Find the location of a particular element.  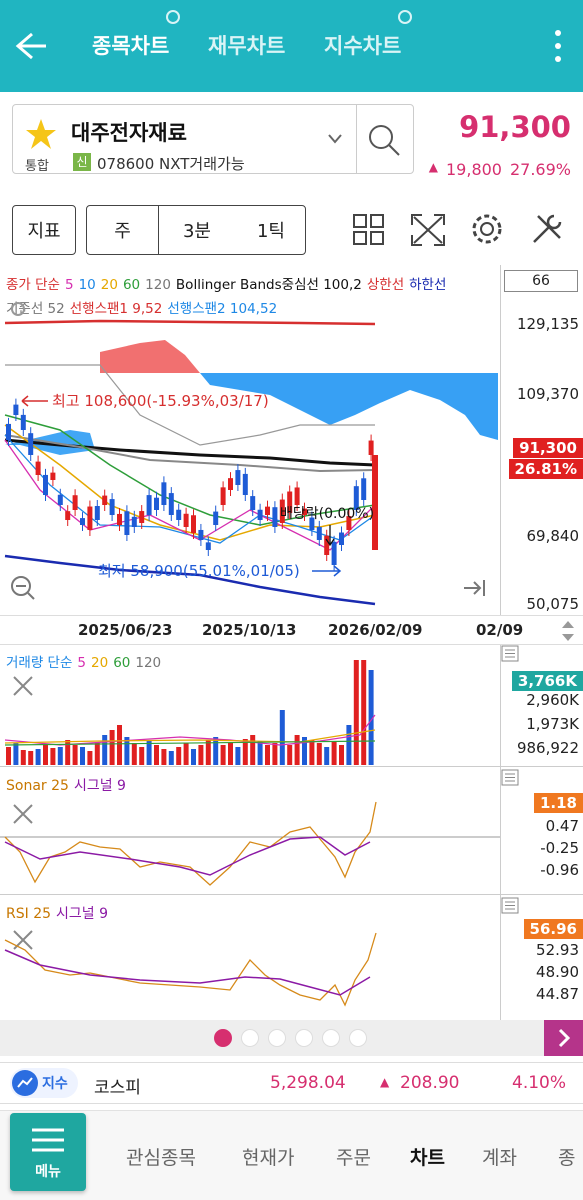

y-tick: 1,973K is located at coordinates (552, 724).